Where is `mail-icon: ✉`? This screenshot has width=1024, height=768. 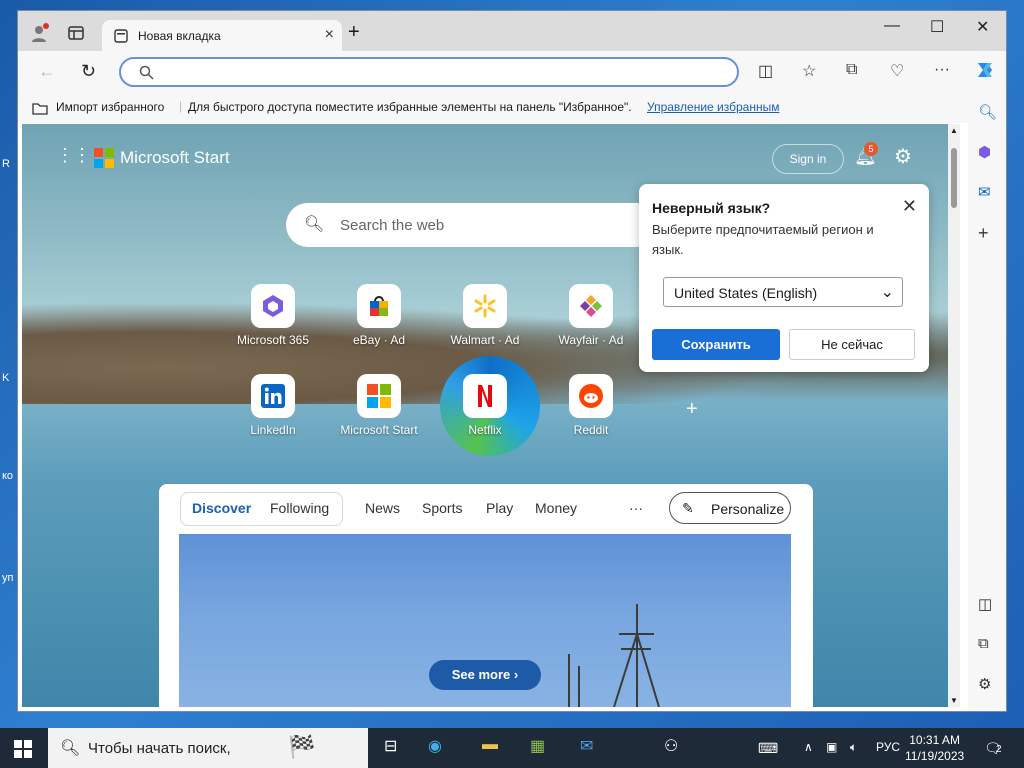 mail-icon: ✉ is located at coordinates (586, 746).